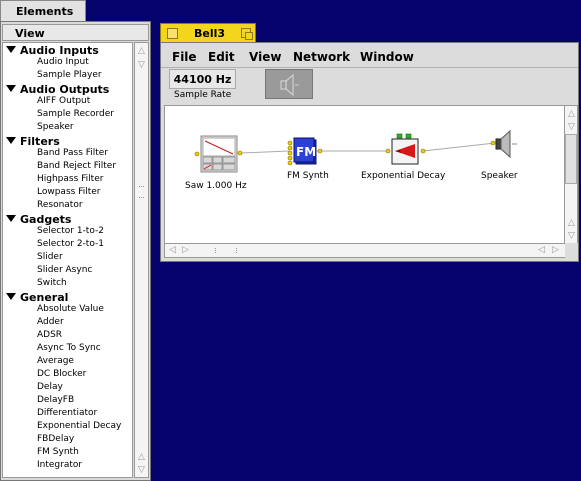  Describe the element at coordinates (459, 147) in the screenshot. I see `wire-decay-speaker` at that location.